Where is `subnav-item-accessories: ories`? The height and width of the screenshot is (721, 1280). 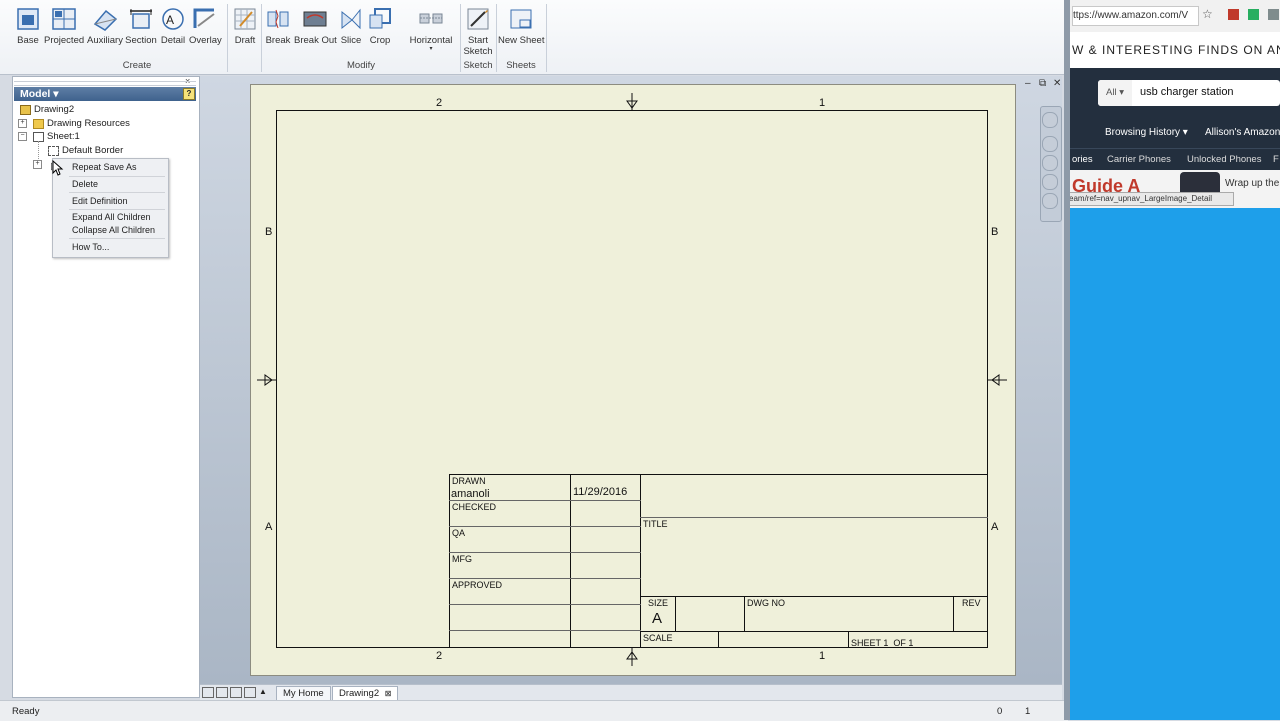 subnav-item-accessories: ories is located at coordinates (1082, 159).